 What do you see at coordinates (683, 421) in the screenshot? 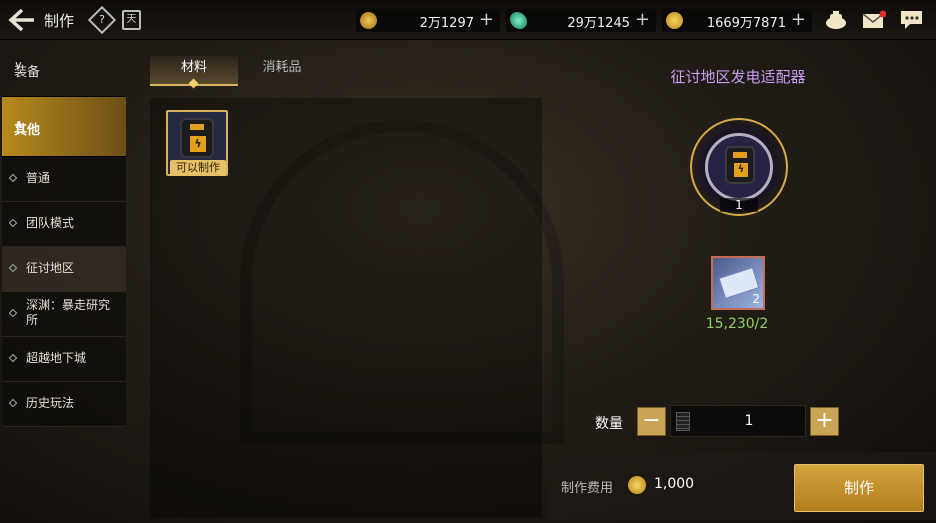
I see `calculator-icon` at bounding box center [683, 421].